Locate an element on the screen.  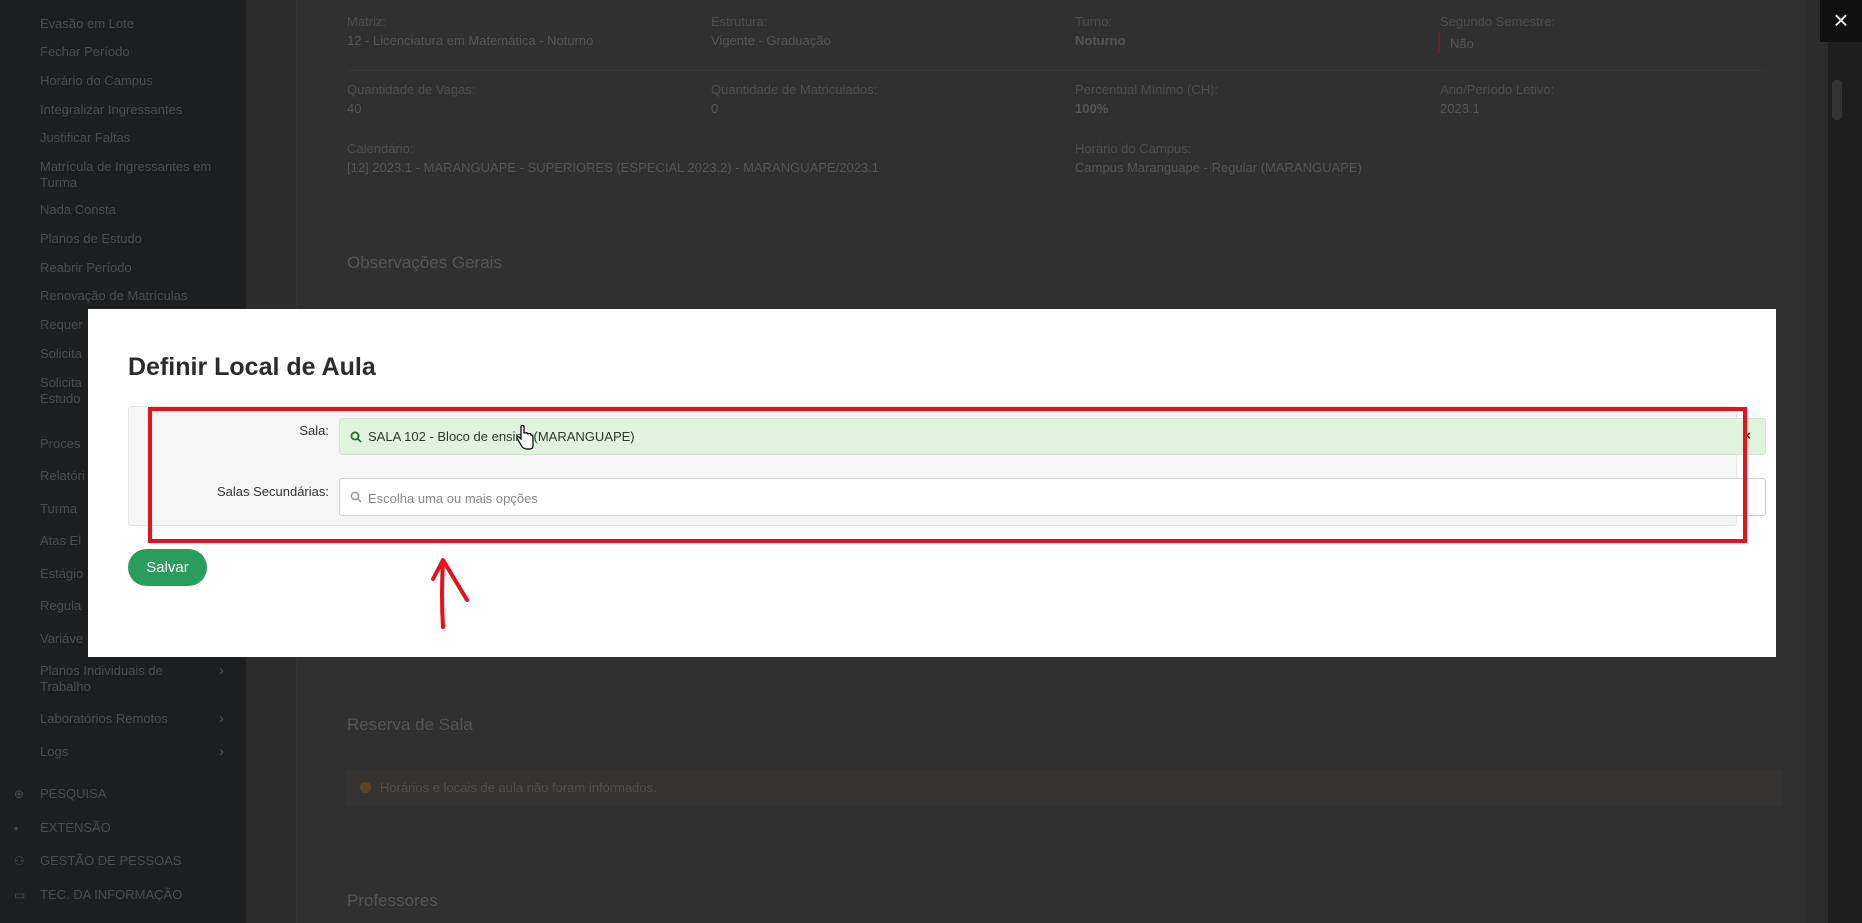
sidebar-item-logs: Logs › is located at coordinates (137, 752).